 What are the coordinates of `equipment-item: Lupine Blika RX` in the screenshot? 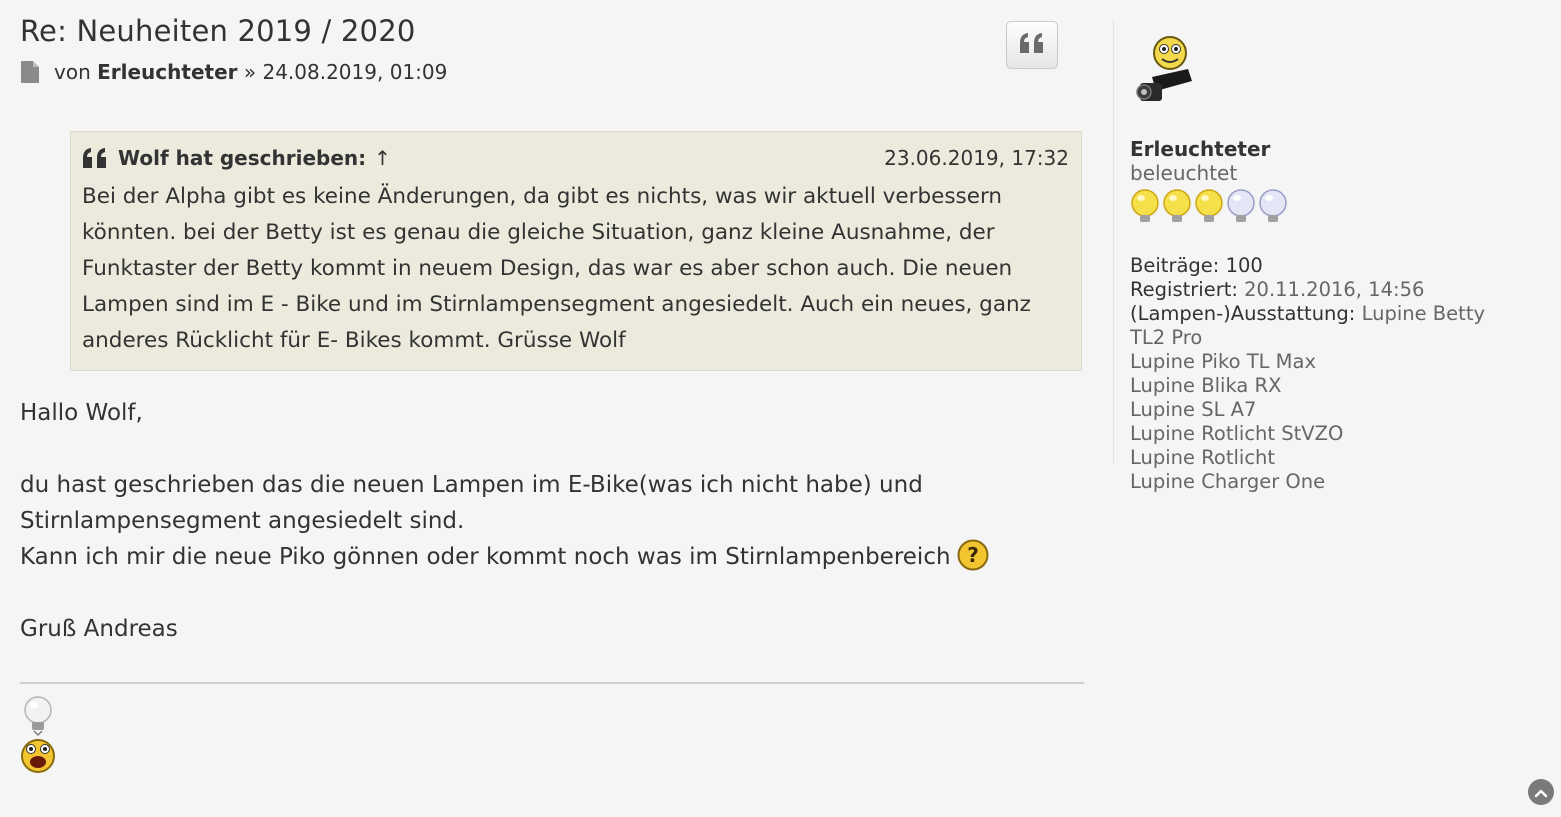 It's located at (1206, 385).